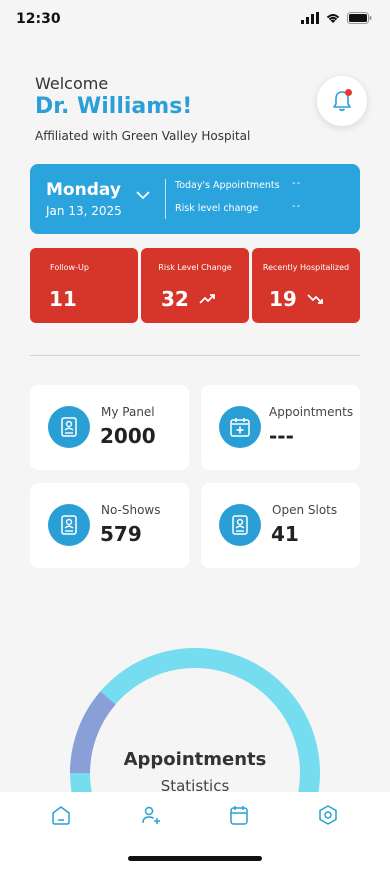 The height and width of the screenshot is (869, 390). What do you see at coordinates (175, 299) in the screenshot?
I see `risk-level-change-value: 32` at bounding box center [175, 299].